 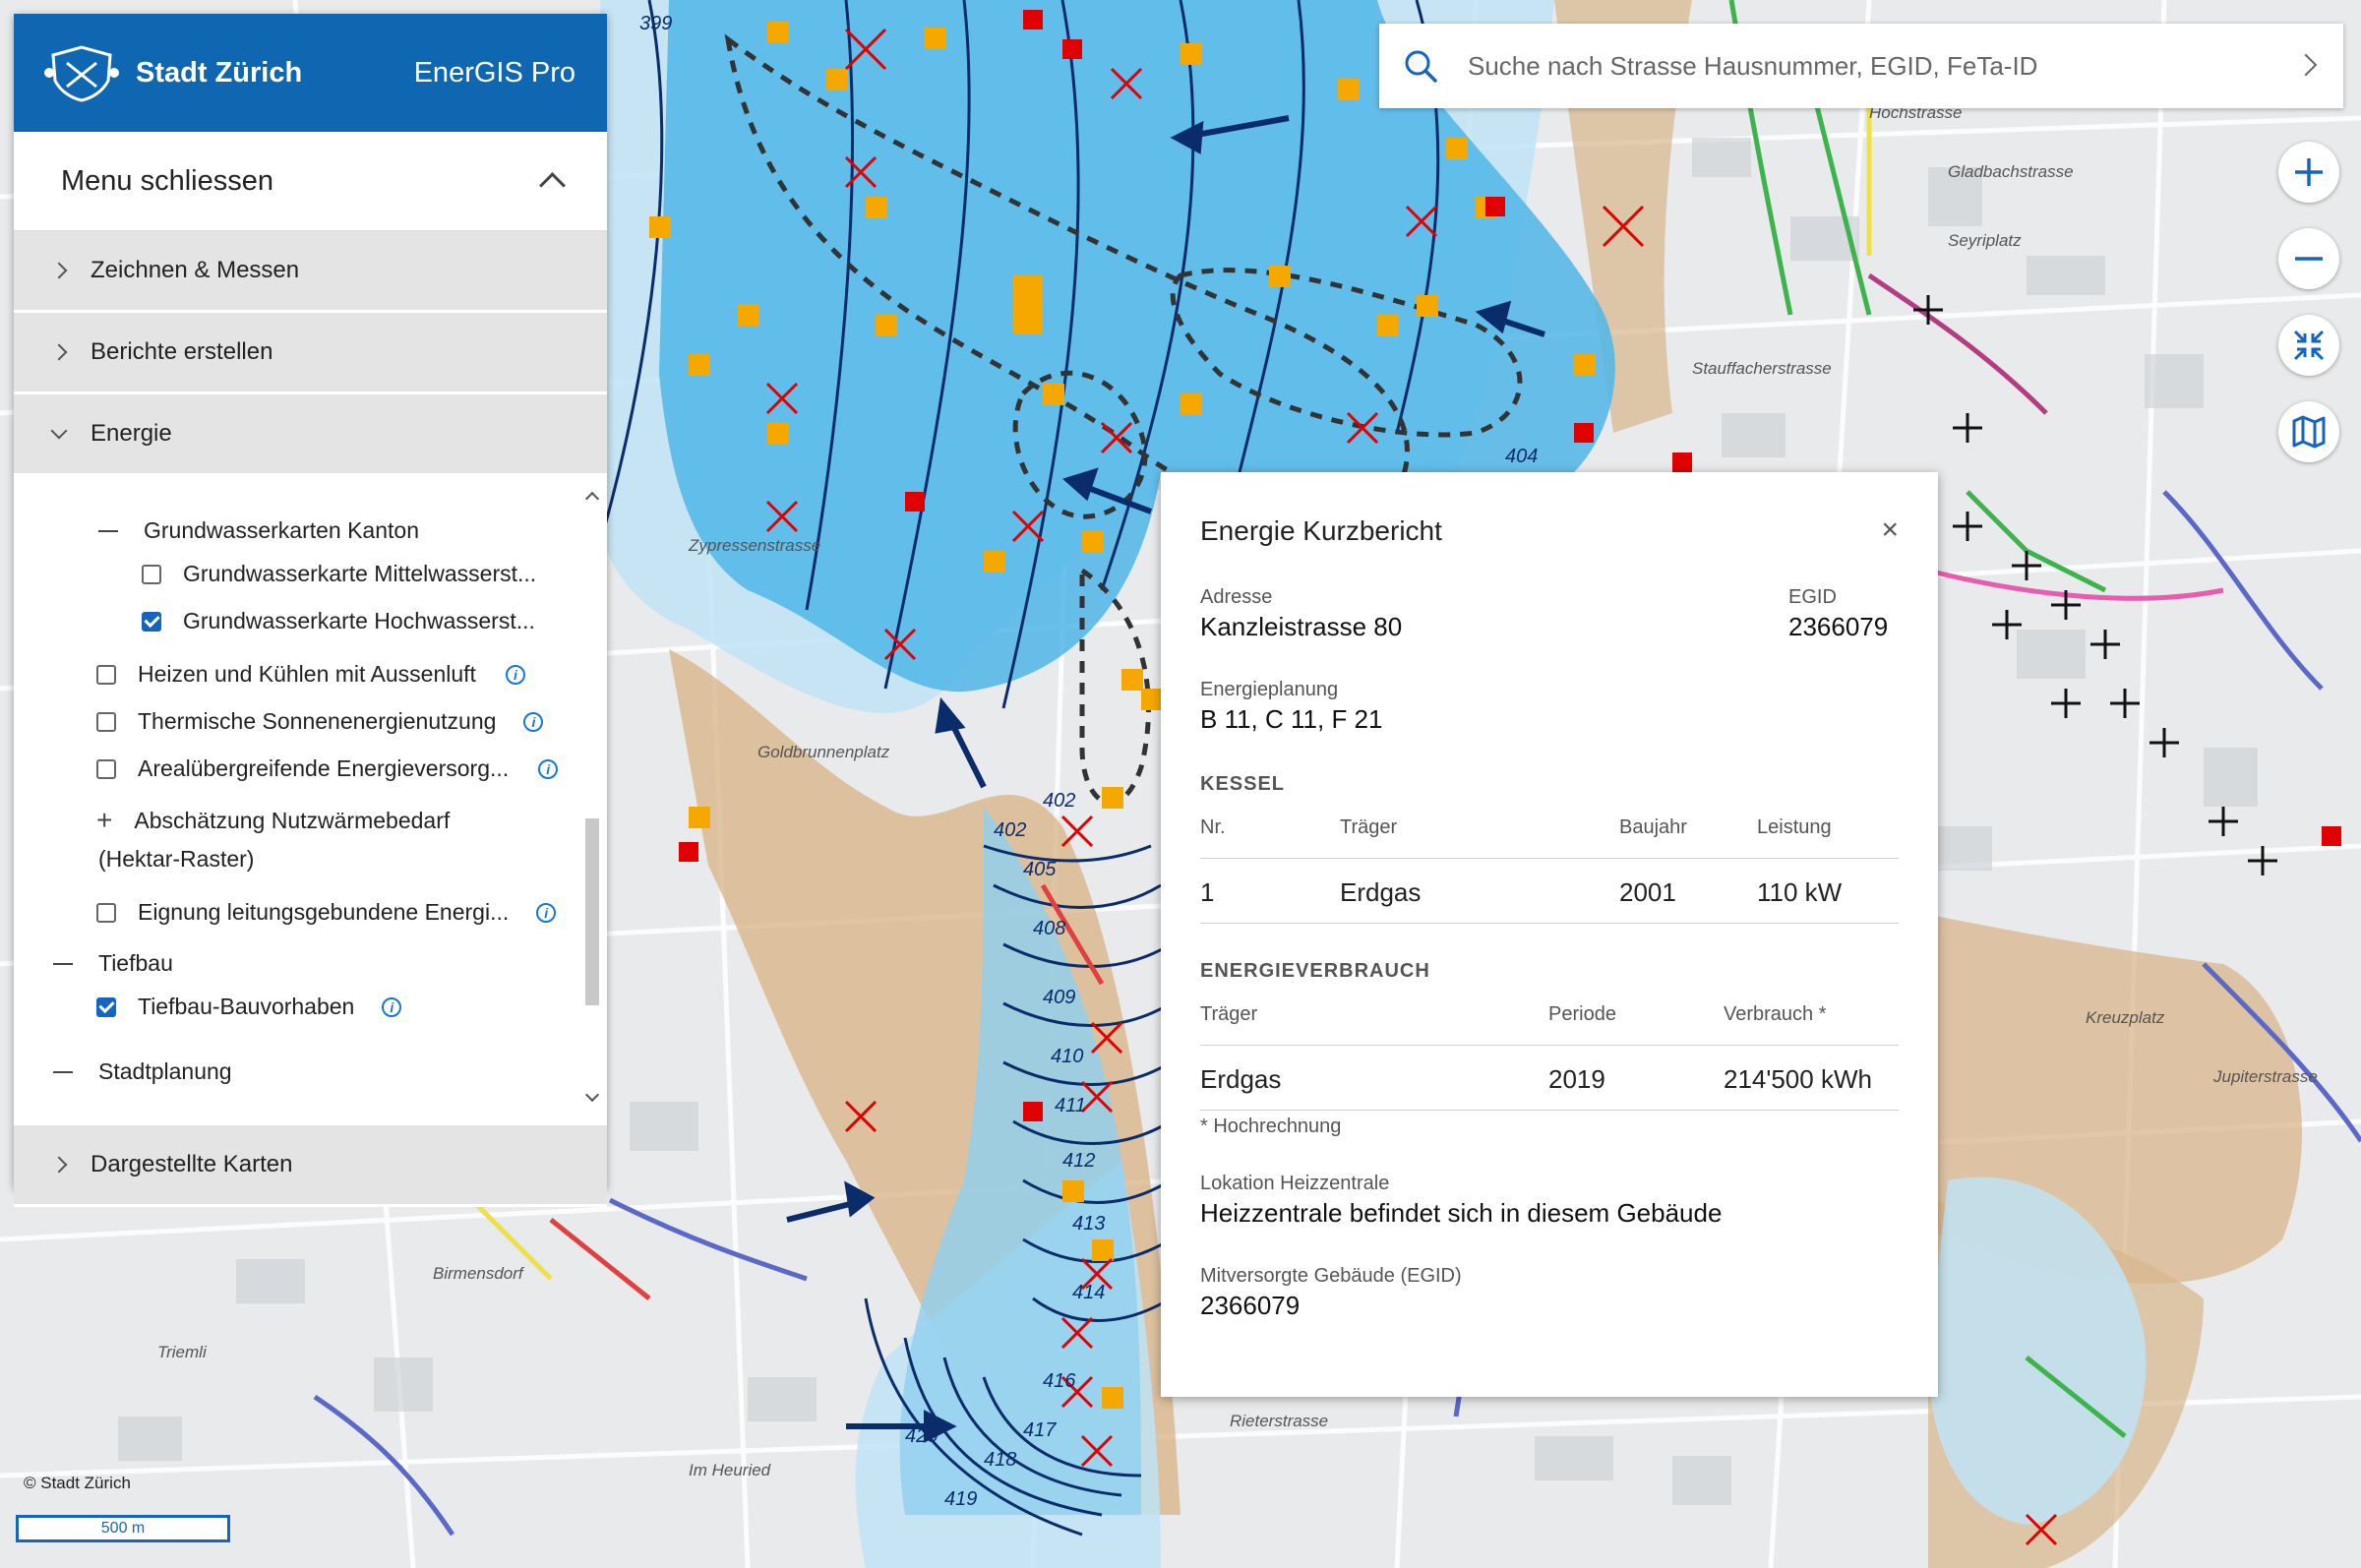 What do you see at coordinates (183, 1352) in the screenshot?
I see `svg-text: Triemli` at bounding box center [183, 1352].